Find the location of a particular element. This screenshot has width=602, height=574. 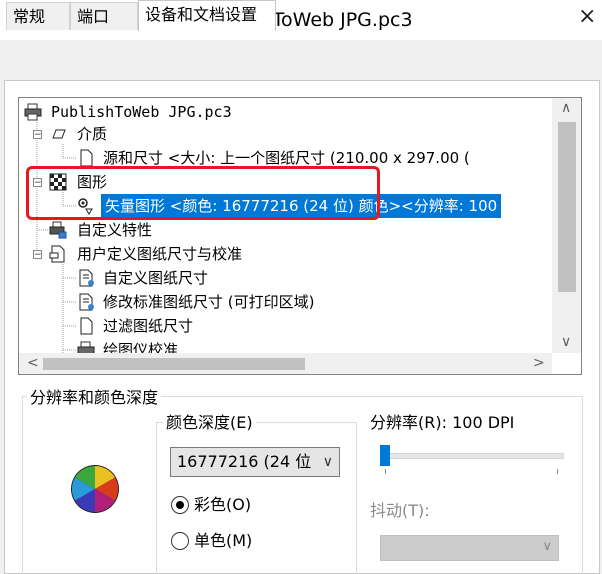

tree-horizontal-scrollbar: < > is located at coordinates (285, 363).